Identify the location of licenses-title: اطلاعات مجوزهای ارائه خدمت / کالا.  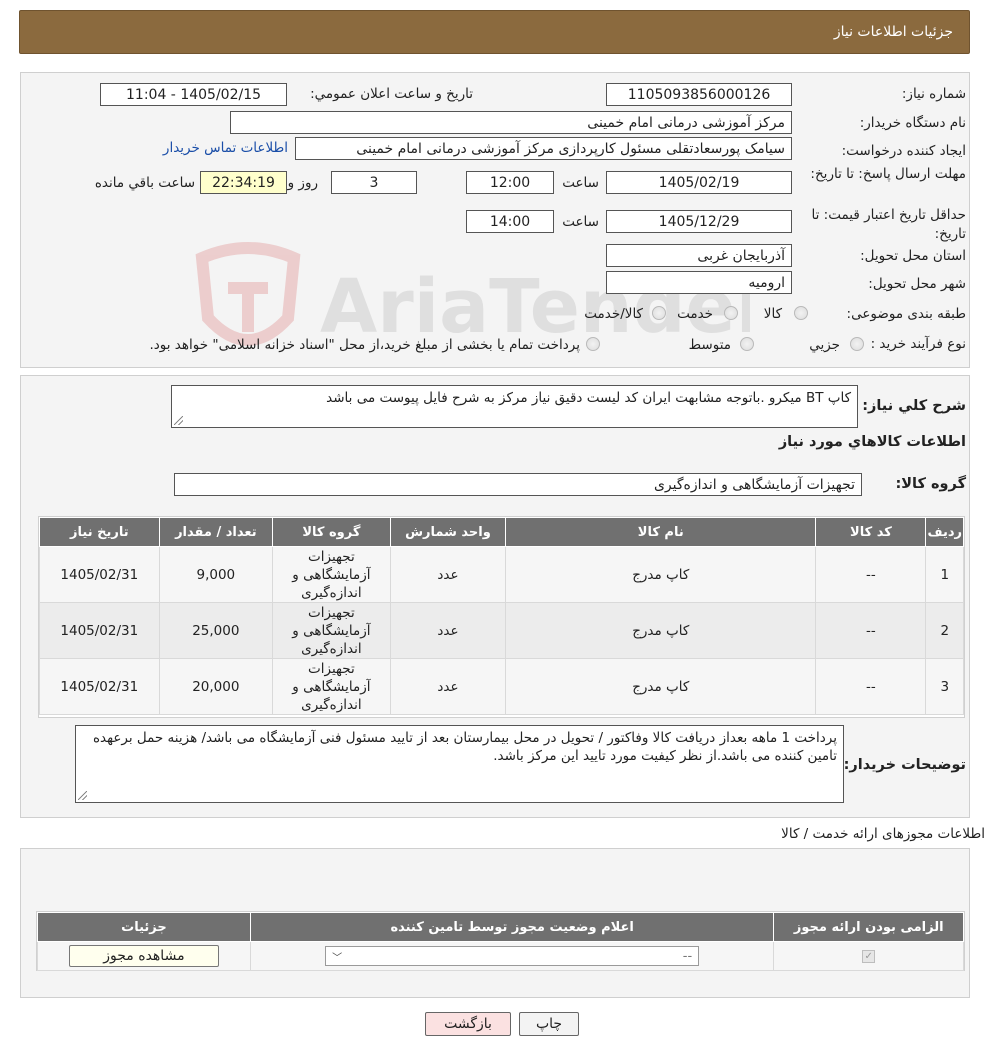
(883, 834).